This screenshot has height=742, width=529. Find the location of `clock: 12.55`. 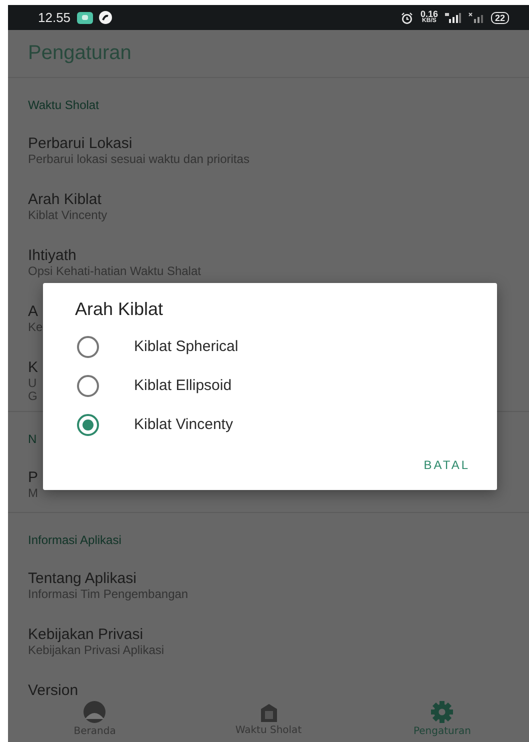

clock: 12.55 is located at coordinates (54, 17).